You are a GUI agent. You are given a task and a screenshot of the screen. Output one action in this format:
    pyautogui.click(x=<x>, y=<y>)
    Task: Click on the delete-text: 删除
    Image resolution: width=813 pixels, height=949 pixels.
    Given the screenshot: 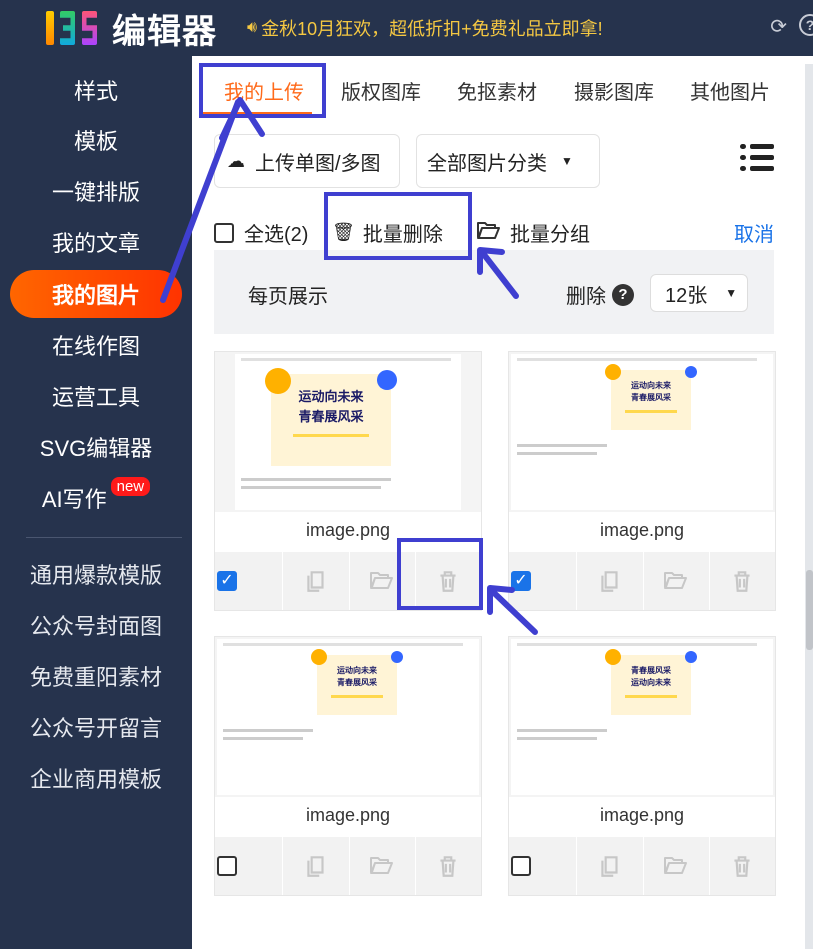 What is the action you would take?
    pyautogui.click(x=586, y=297)
    